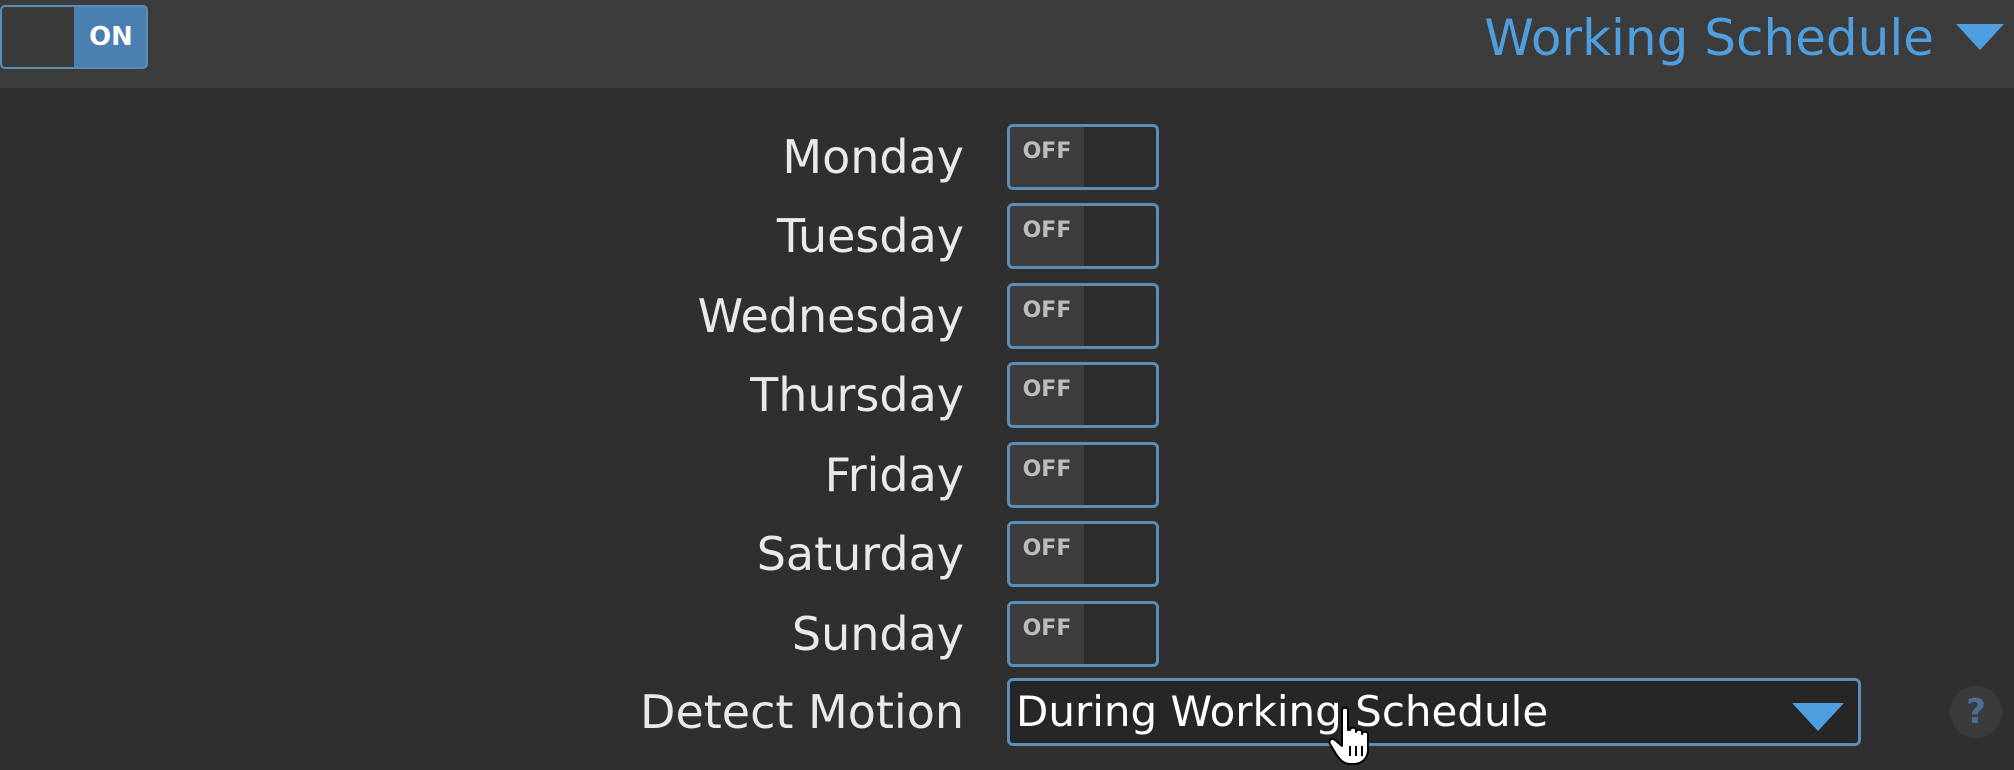 The width and height of the screenshot is (2014, 770). Describe the element at coordinates (877, 634) in the screenshot. I see `day-label: Sunday` at that location.